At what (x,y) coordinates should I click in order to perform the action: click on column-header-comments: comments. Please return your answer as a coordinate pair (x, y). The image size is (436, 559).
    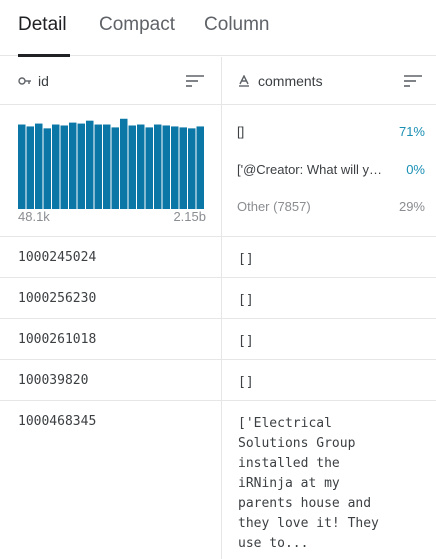
    Looking at the image, I should click on (333, 81).